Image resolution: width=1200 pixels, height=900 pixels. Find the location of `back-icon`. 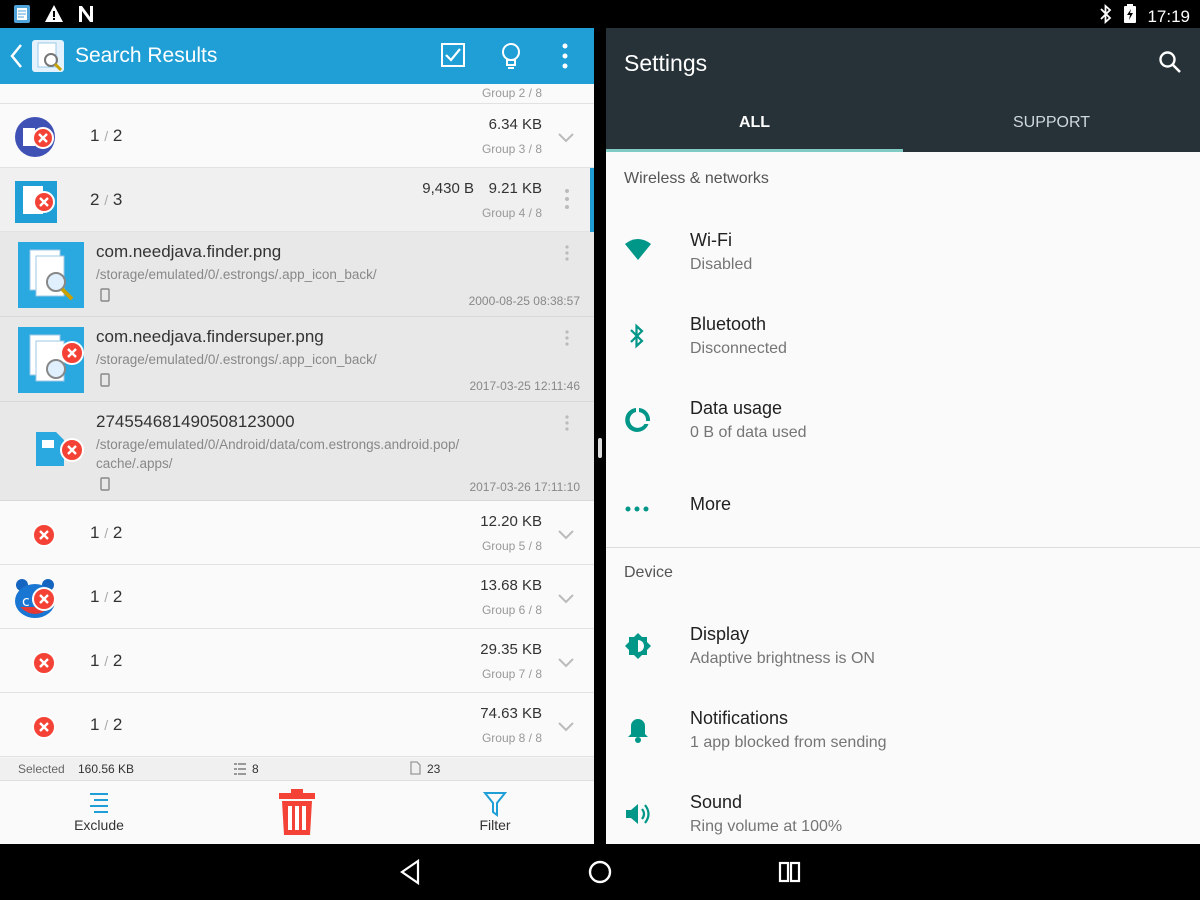

back-icon is located at coordinates (410, 874).